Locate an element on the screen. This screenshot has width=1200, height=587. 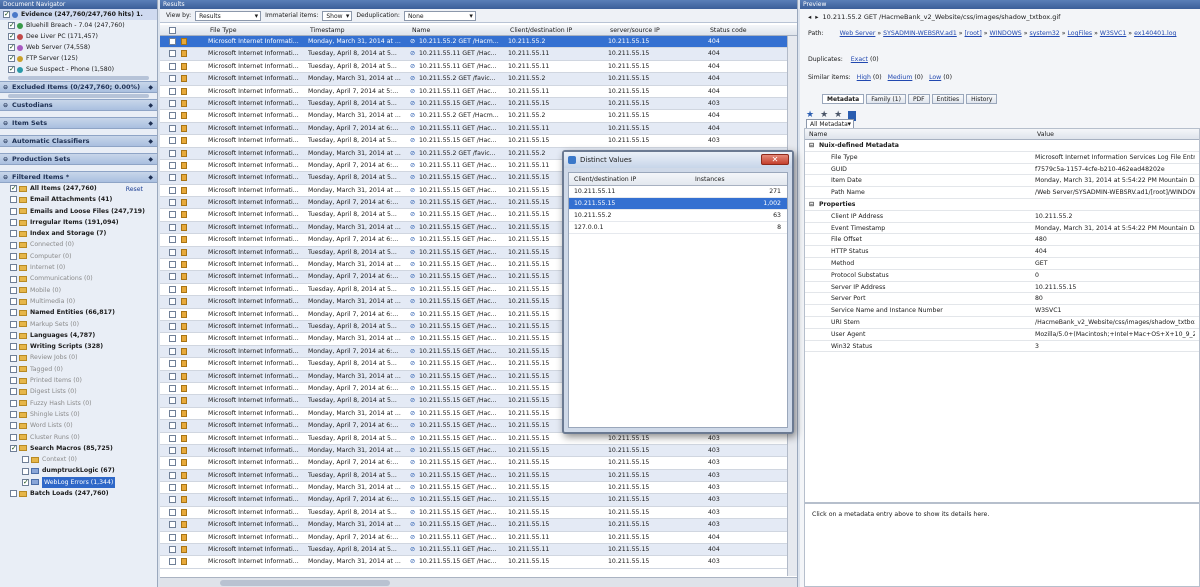
path-part: LogFiles is located at coordinates (1079, 33).